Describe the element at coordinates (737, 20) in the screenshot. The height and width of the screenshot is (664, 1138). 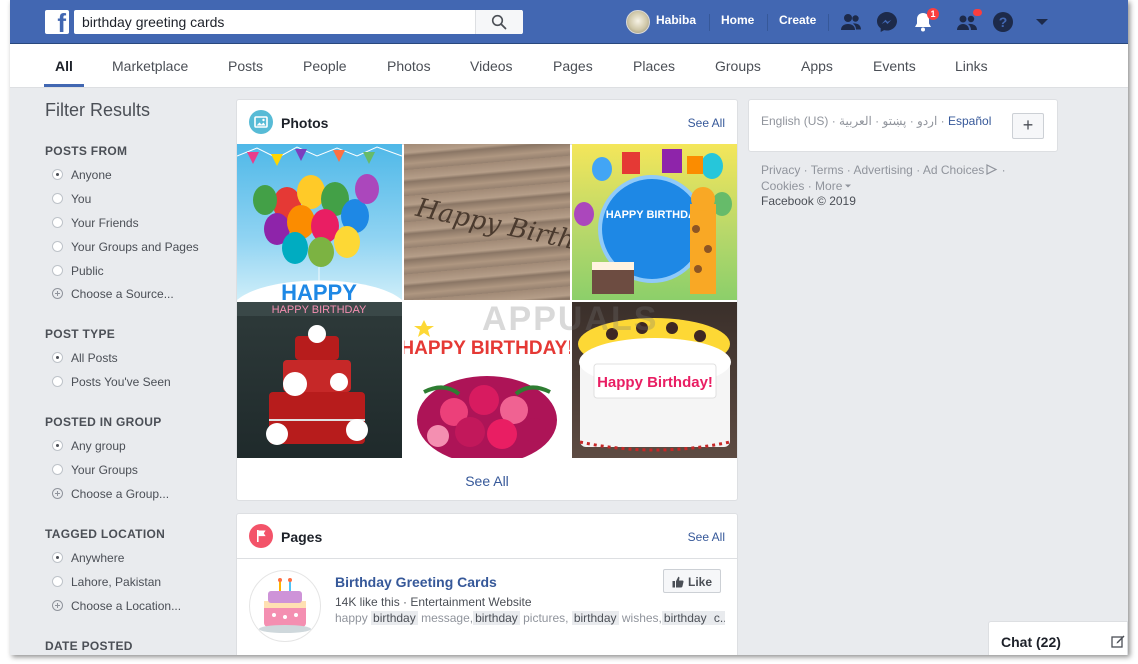
I see `home-link: Home` at that location.